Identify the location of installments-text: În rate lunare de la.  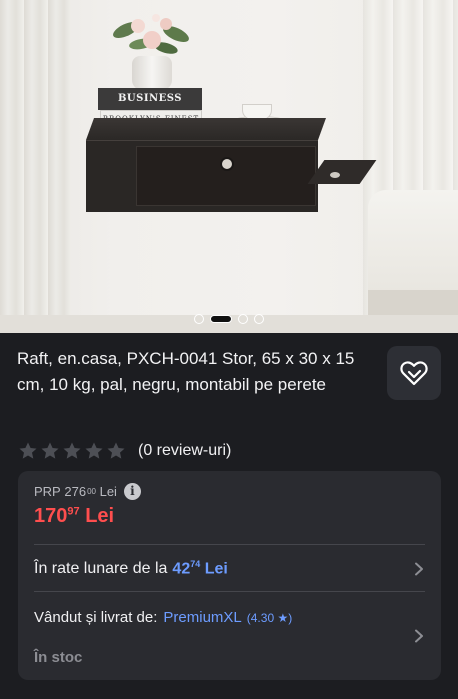
(101, 568).